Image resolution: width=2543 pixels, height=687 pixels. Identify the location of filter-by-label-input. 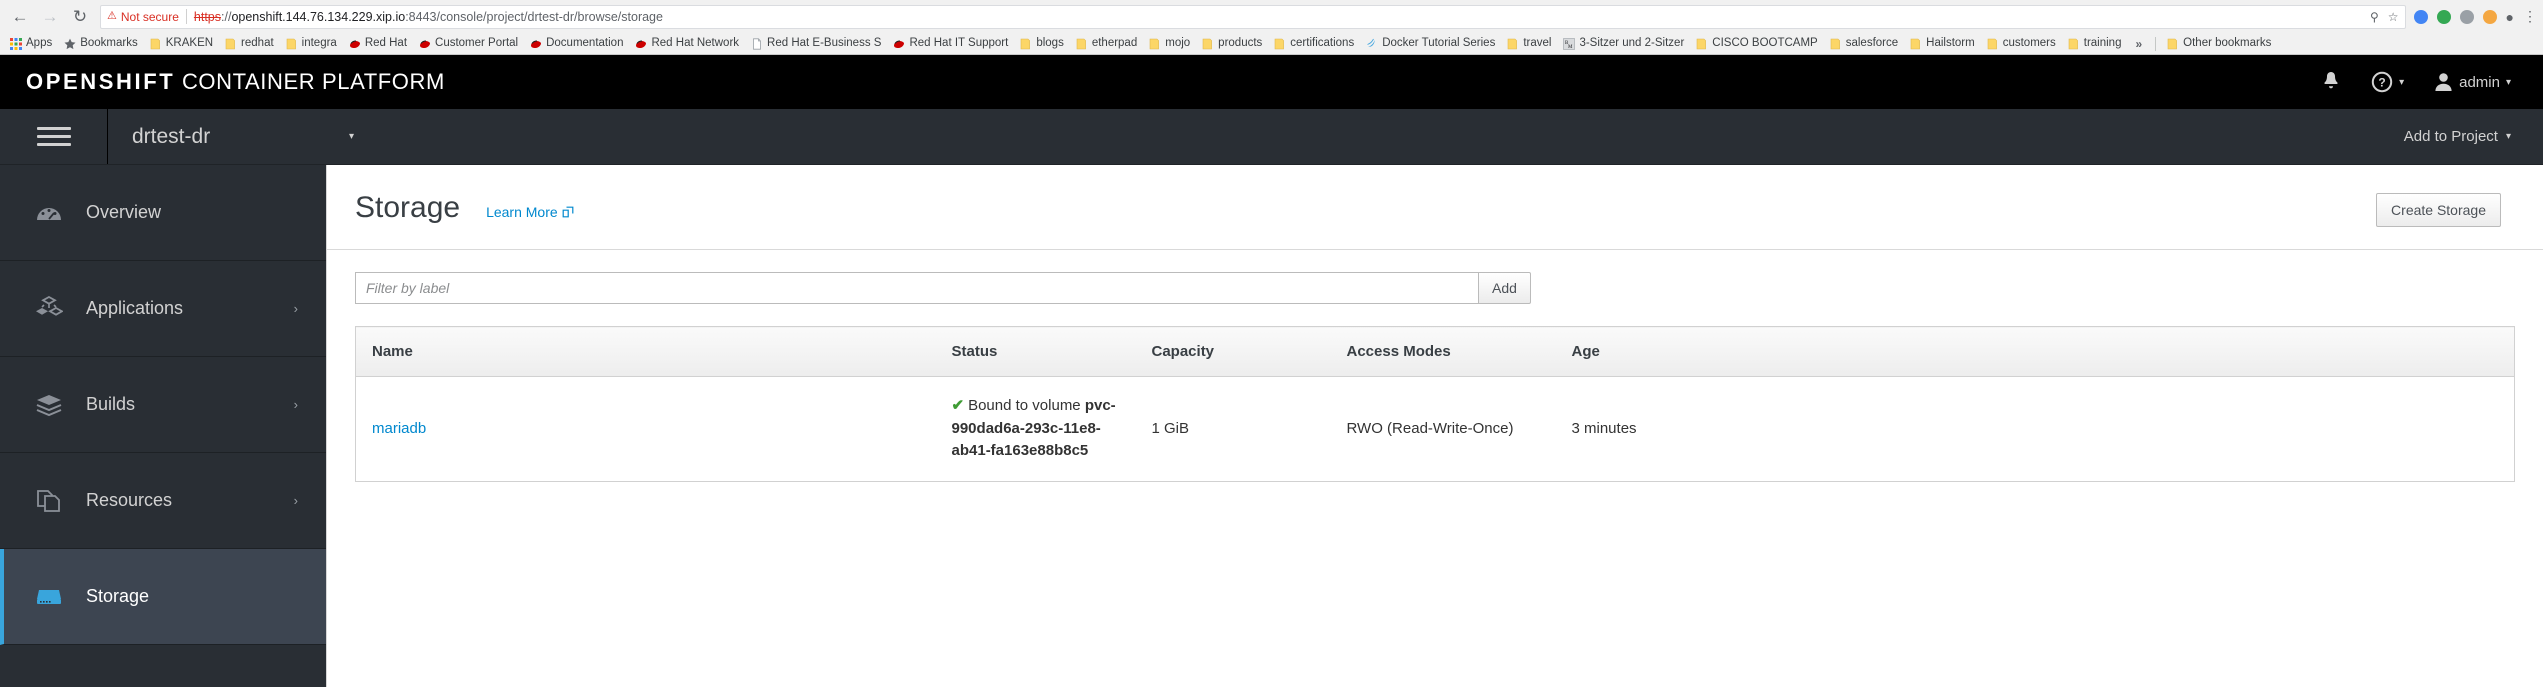
(916, 288).